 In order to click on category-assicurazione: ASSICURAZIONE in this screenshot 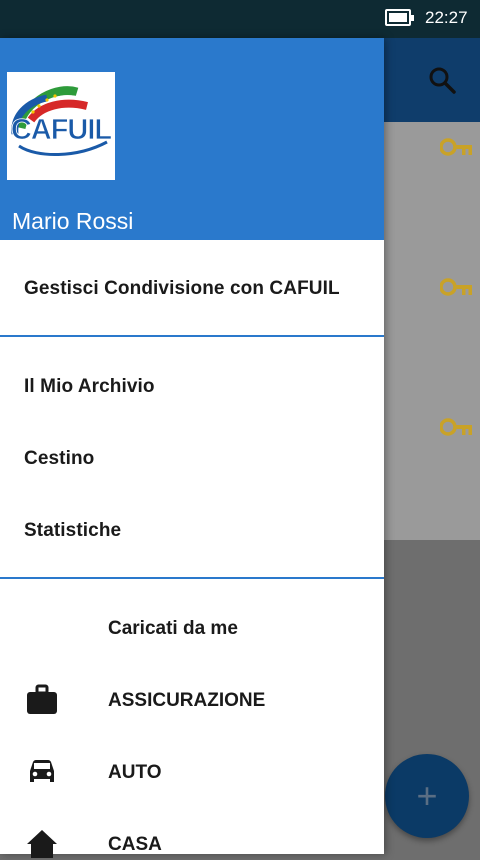, I will do `click(186, 701)`.